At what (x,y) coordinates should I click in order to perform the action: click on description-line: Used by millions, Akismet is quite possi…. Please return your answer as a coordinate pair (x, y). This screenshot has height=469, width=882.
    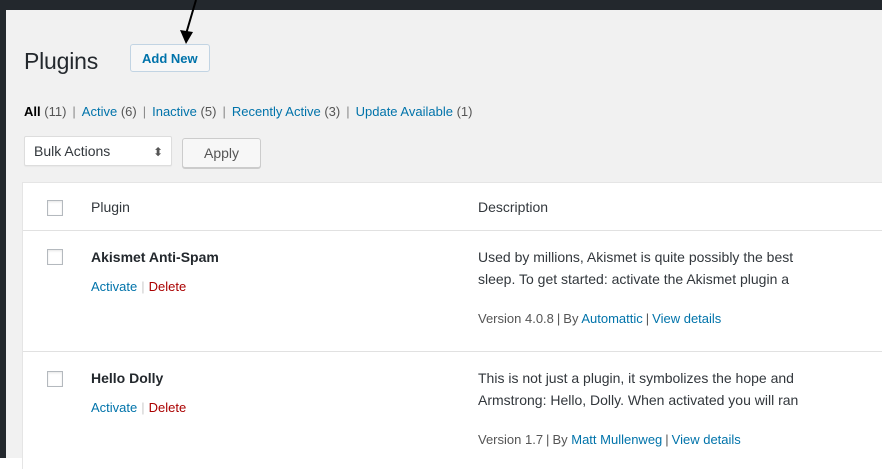
    Looking at the image, I should click on (636, 257).